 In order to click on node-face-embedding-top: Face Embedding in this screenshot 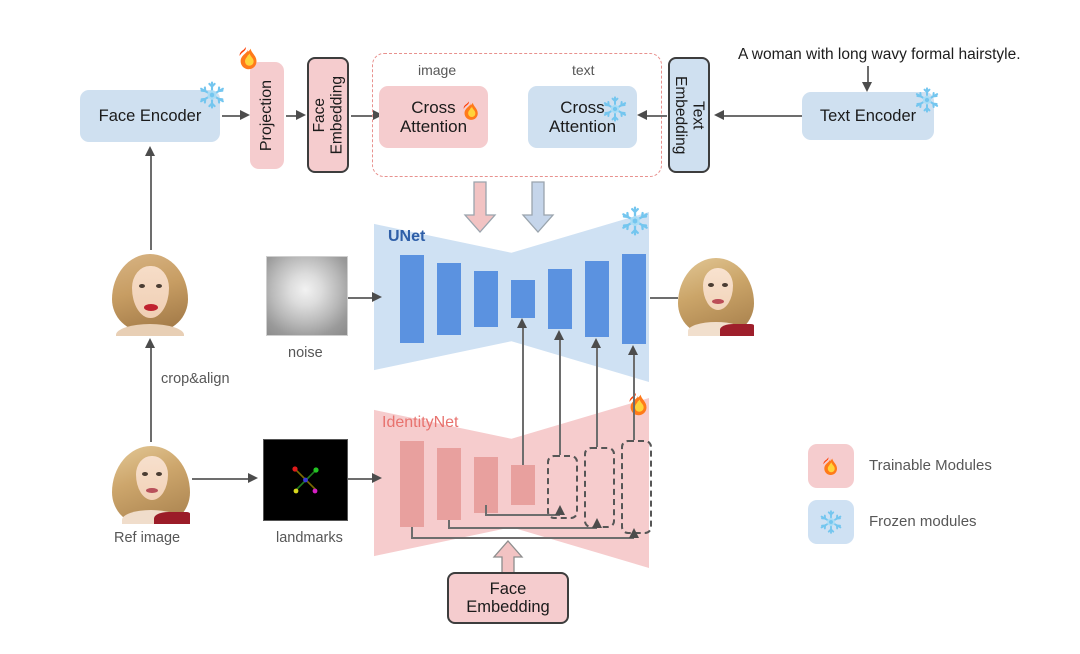, I will do `click(328, 115)`.